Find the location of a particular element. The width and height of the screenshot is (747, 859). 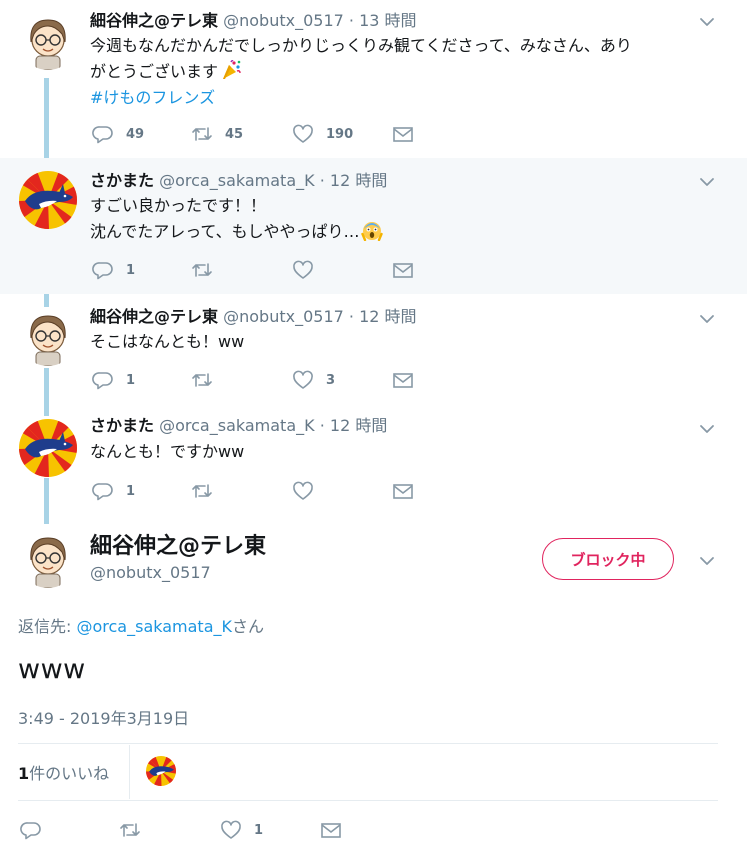

retweet-count: 45 is located at coordinates (234, 134).